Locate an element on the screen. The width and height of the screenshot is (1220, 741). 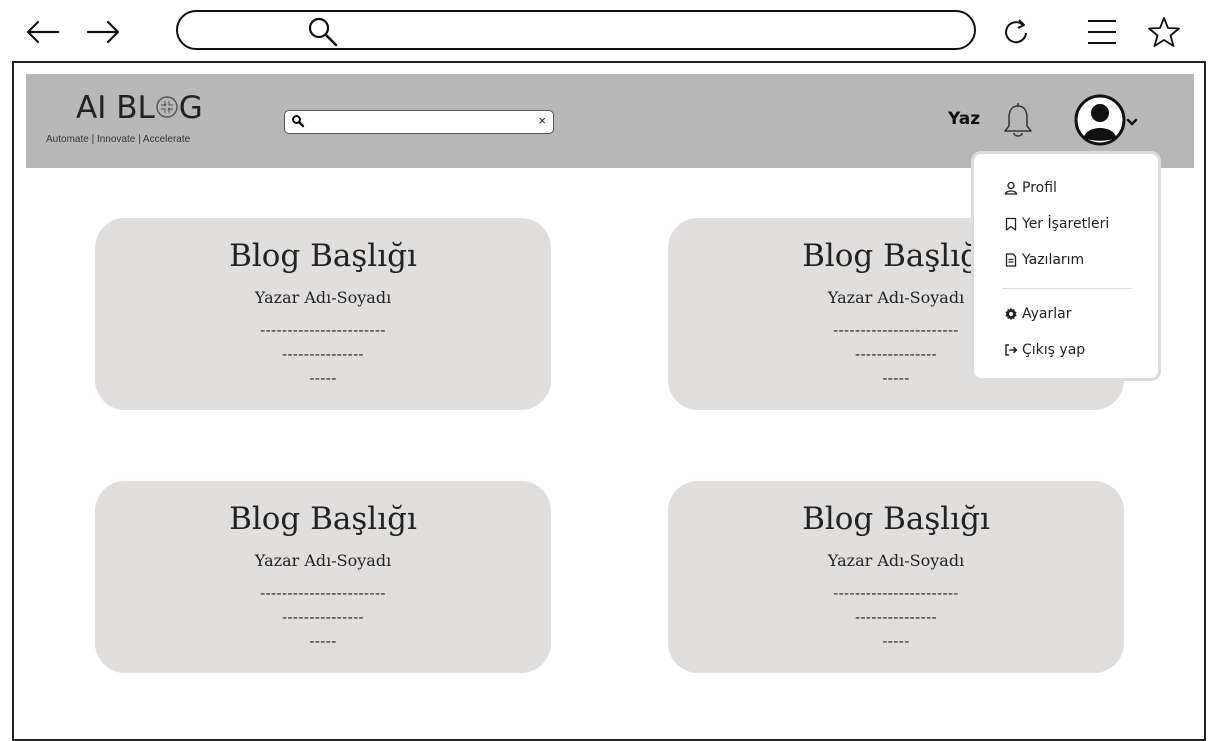
menu-item-settings: Ayarlar is located at coordinates (1037, 314).